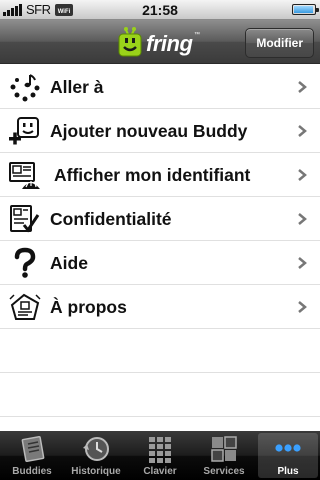 Image resolution: width=320 pixels, height=480 pixels. Describe the element at coordinates (288, 448) in the screenshot. I see `more-dots-icon` at that location.